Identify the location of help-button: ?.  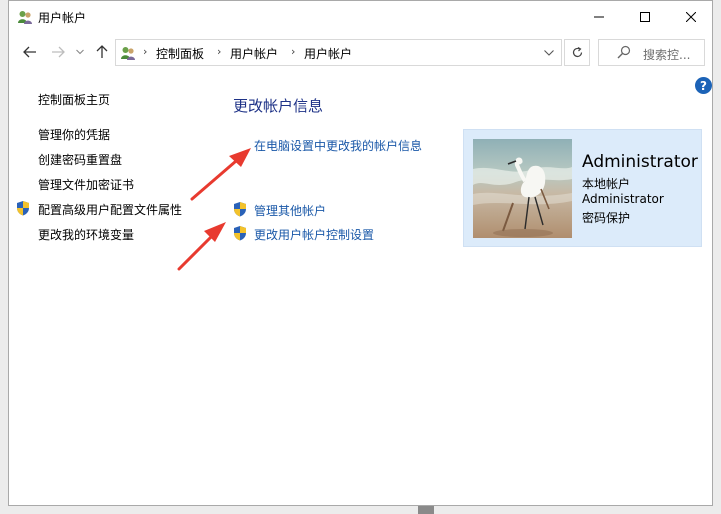
(703, 85).